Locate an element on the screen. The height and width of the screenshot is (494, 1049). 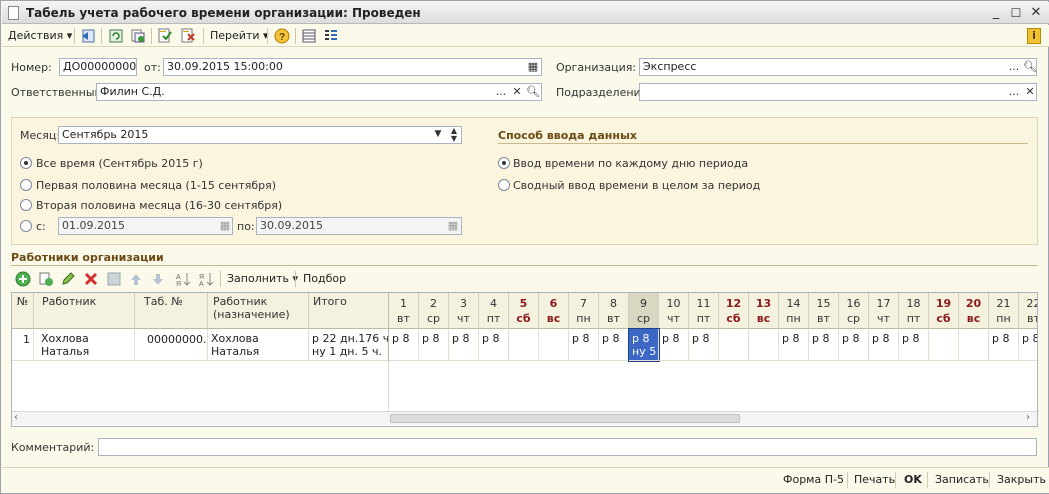
day-cell-18: р 8 is located at coordinates (914, 345).